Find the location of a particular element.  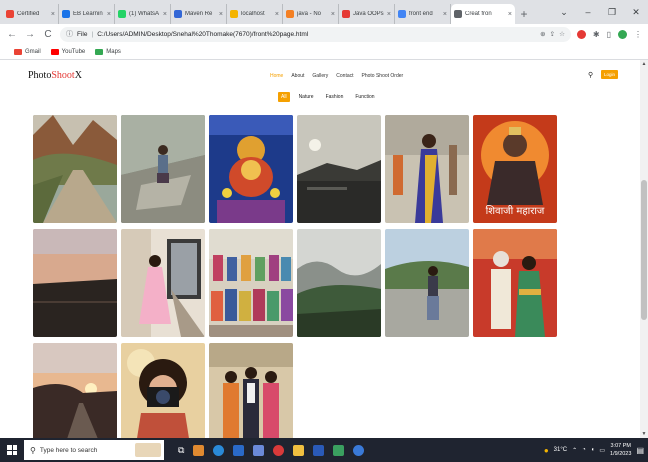

bookmark-star-icon: ☆ is located at coordinates (562, 34).